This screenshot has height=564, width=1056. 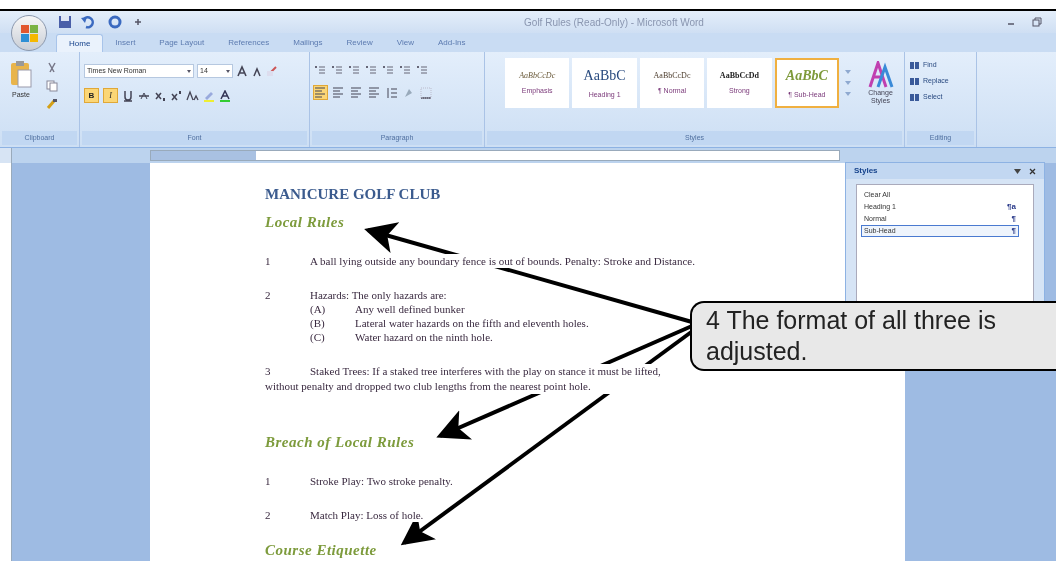 What do you see at coordinates (321, 550) in the screenshot?
I see `document-subheading: Course Etiquette` at bounding box center [321, 550].